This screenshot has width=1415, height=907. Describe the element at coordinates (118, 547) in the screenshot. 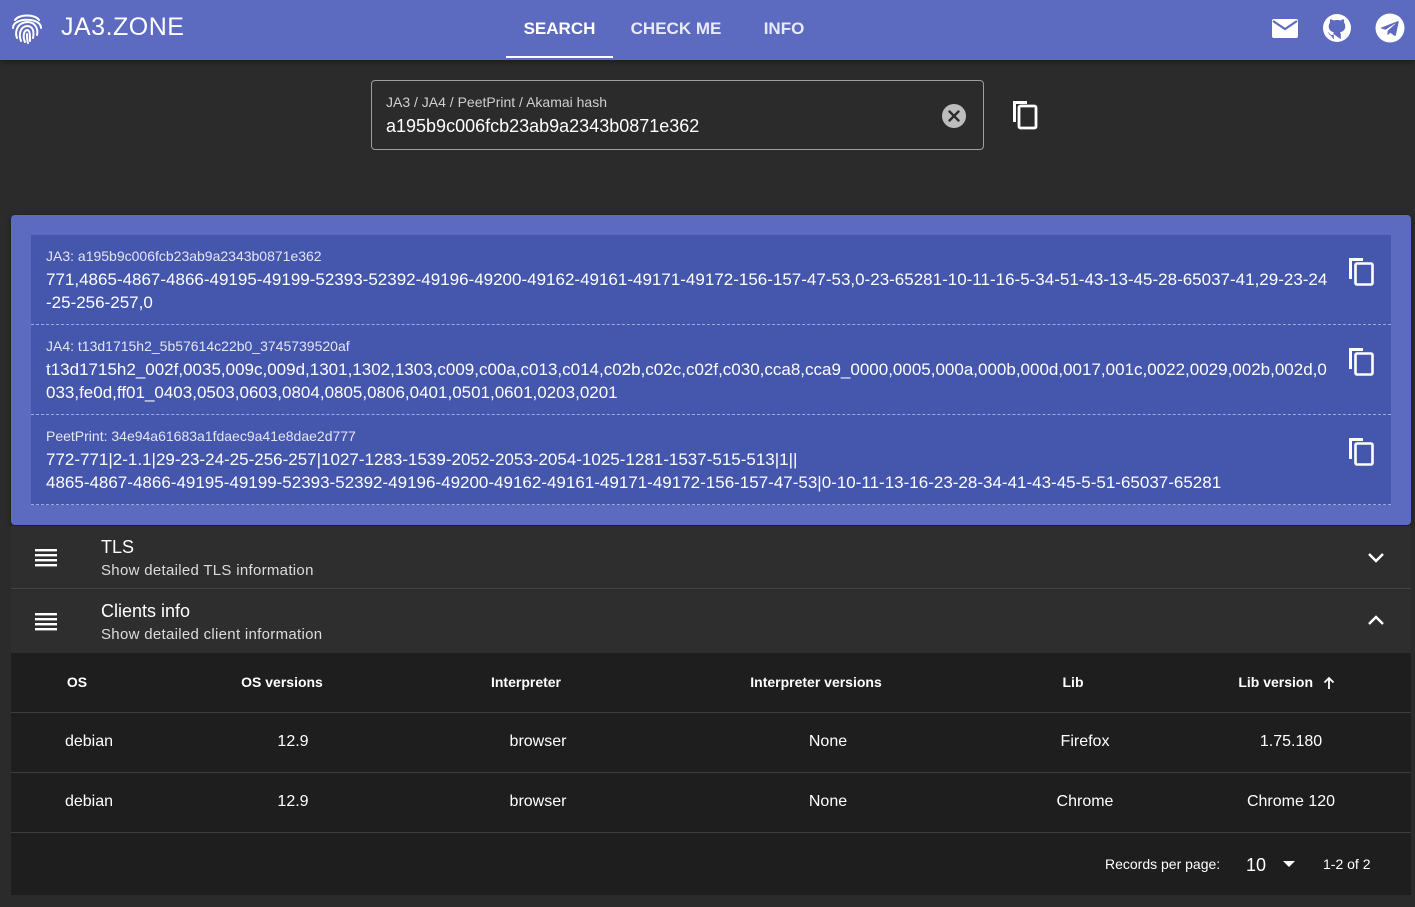

I see `tls-panel-title: TLS` at that location.